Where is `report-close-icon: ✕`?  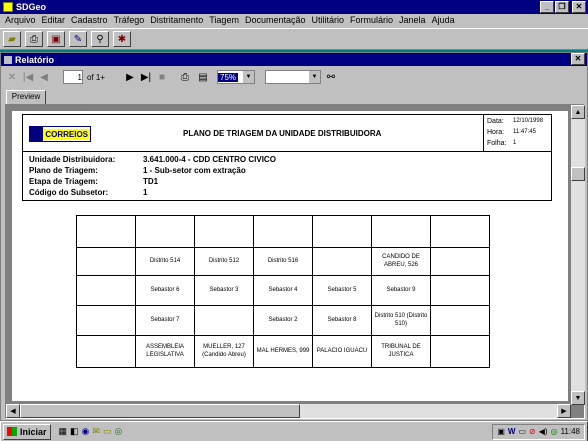 report-close-icon: ✕ is located at coordinates (578, 59).